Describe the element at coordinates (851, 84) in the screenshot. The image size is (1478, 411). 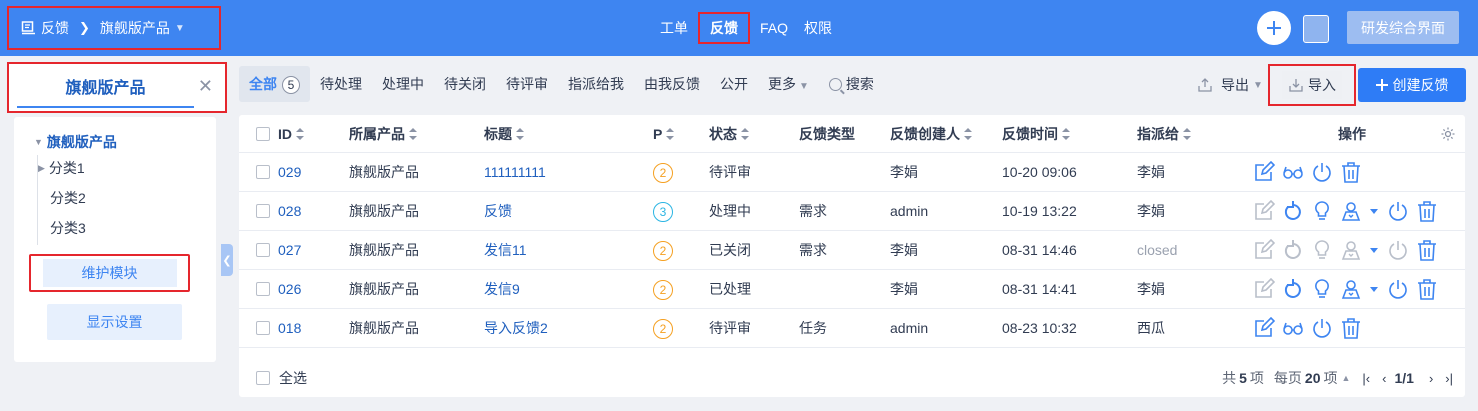
I see `search-button: 搜索` at that location.